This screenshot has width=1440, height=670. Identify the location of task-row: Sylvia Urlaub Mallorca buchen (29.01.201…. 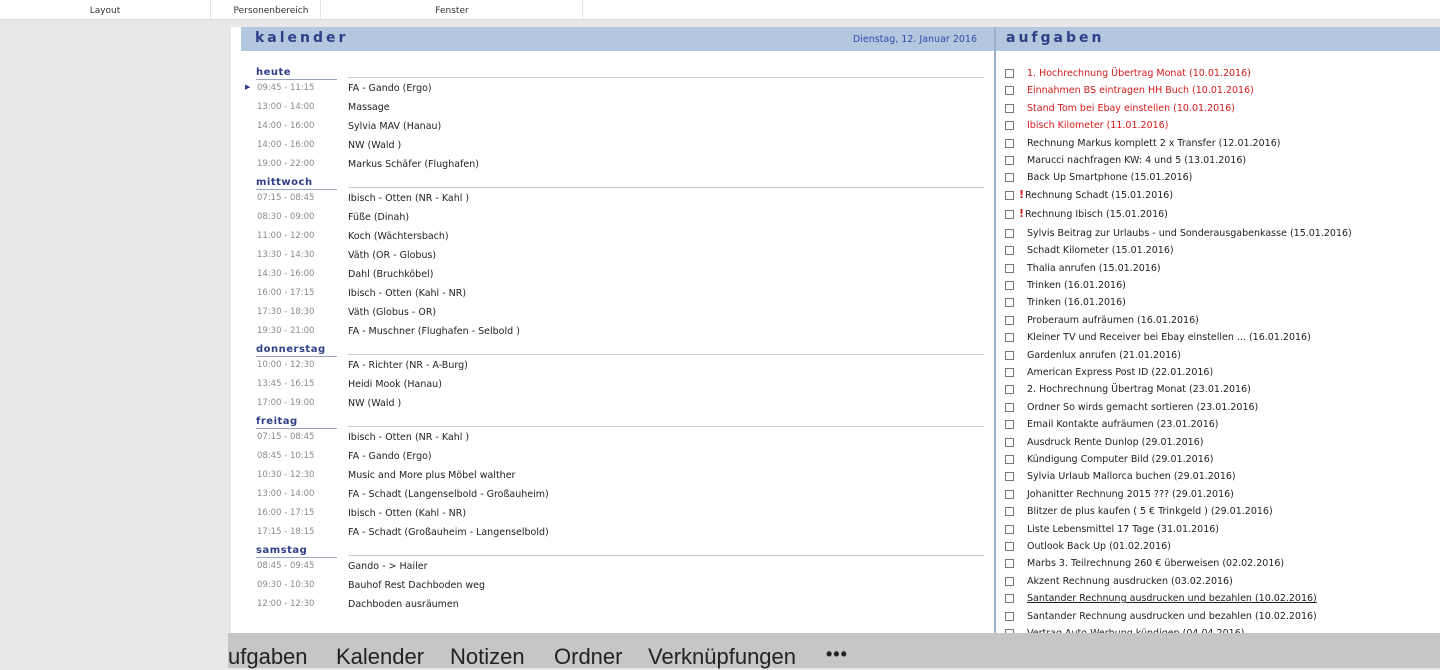
(1220, 476).